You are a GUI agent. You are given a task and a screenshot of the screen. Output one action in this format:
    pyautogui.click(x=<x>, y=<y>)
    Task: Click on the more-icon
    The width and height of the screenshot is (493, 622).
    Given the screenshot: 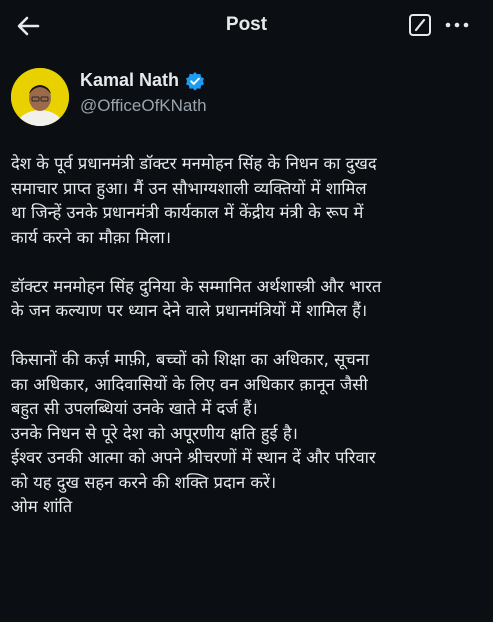 What is the action you would take?
    pyautogui.click(x=457, y=25)
    